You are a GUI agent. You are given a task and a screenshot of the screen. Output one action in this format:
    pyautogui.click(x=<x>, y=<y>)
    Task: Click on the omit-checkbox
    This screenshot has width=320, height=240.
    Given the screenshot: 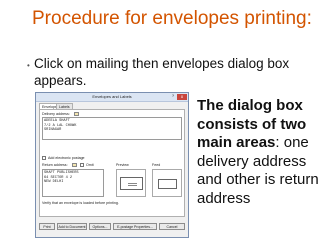 What is the action you would take?
    pyautogui.click(x=82, y=165)
    